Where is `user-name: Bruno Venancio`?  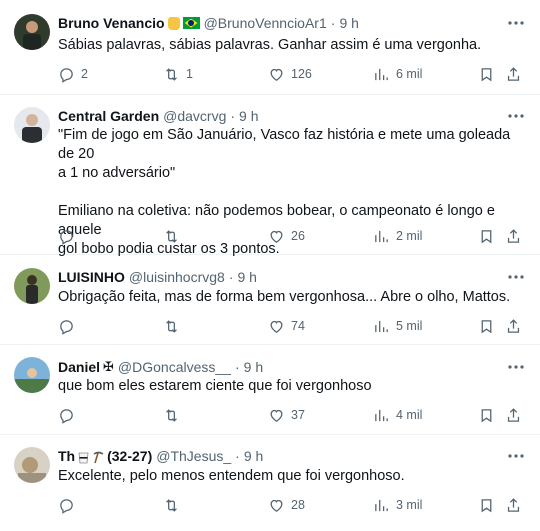 user-name: Bruno Venancio is located at coordinates (111, 23).